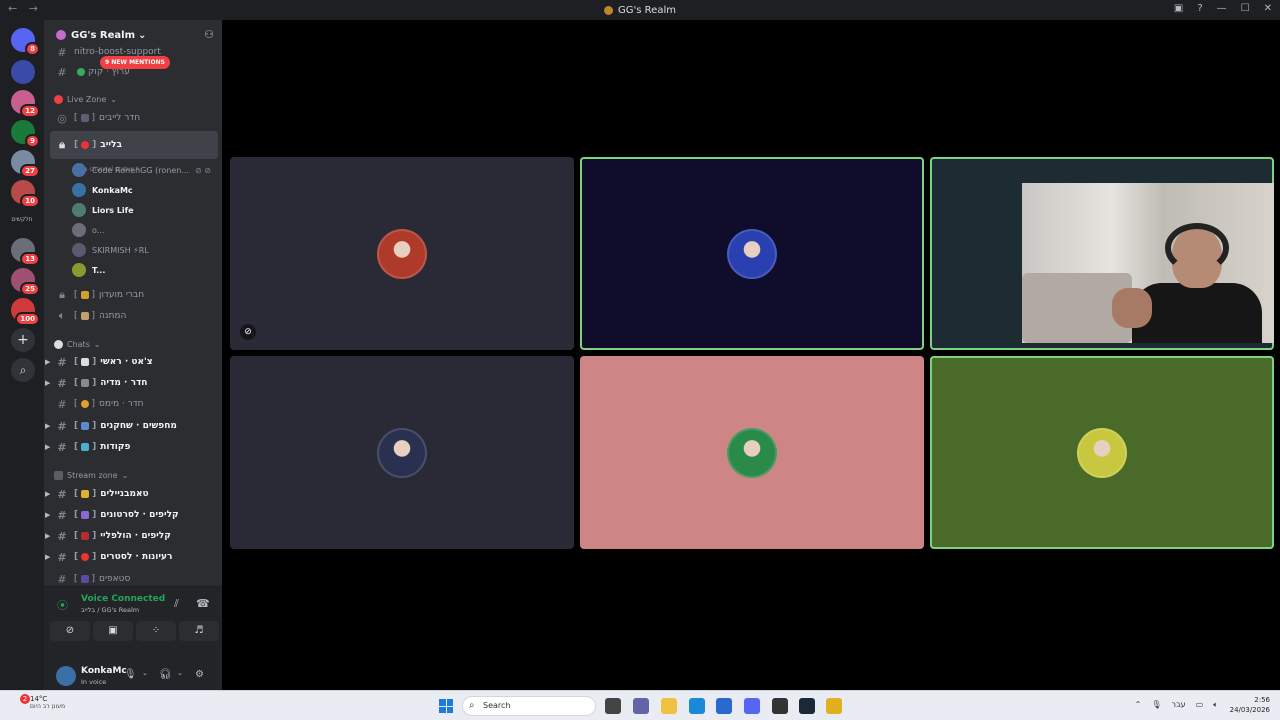 The image size is (1280, 720). Describe the element at coordinates (25, 164) in the screenshot. I see `guild-icon-server-4: 27` at that location.